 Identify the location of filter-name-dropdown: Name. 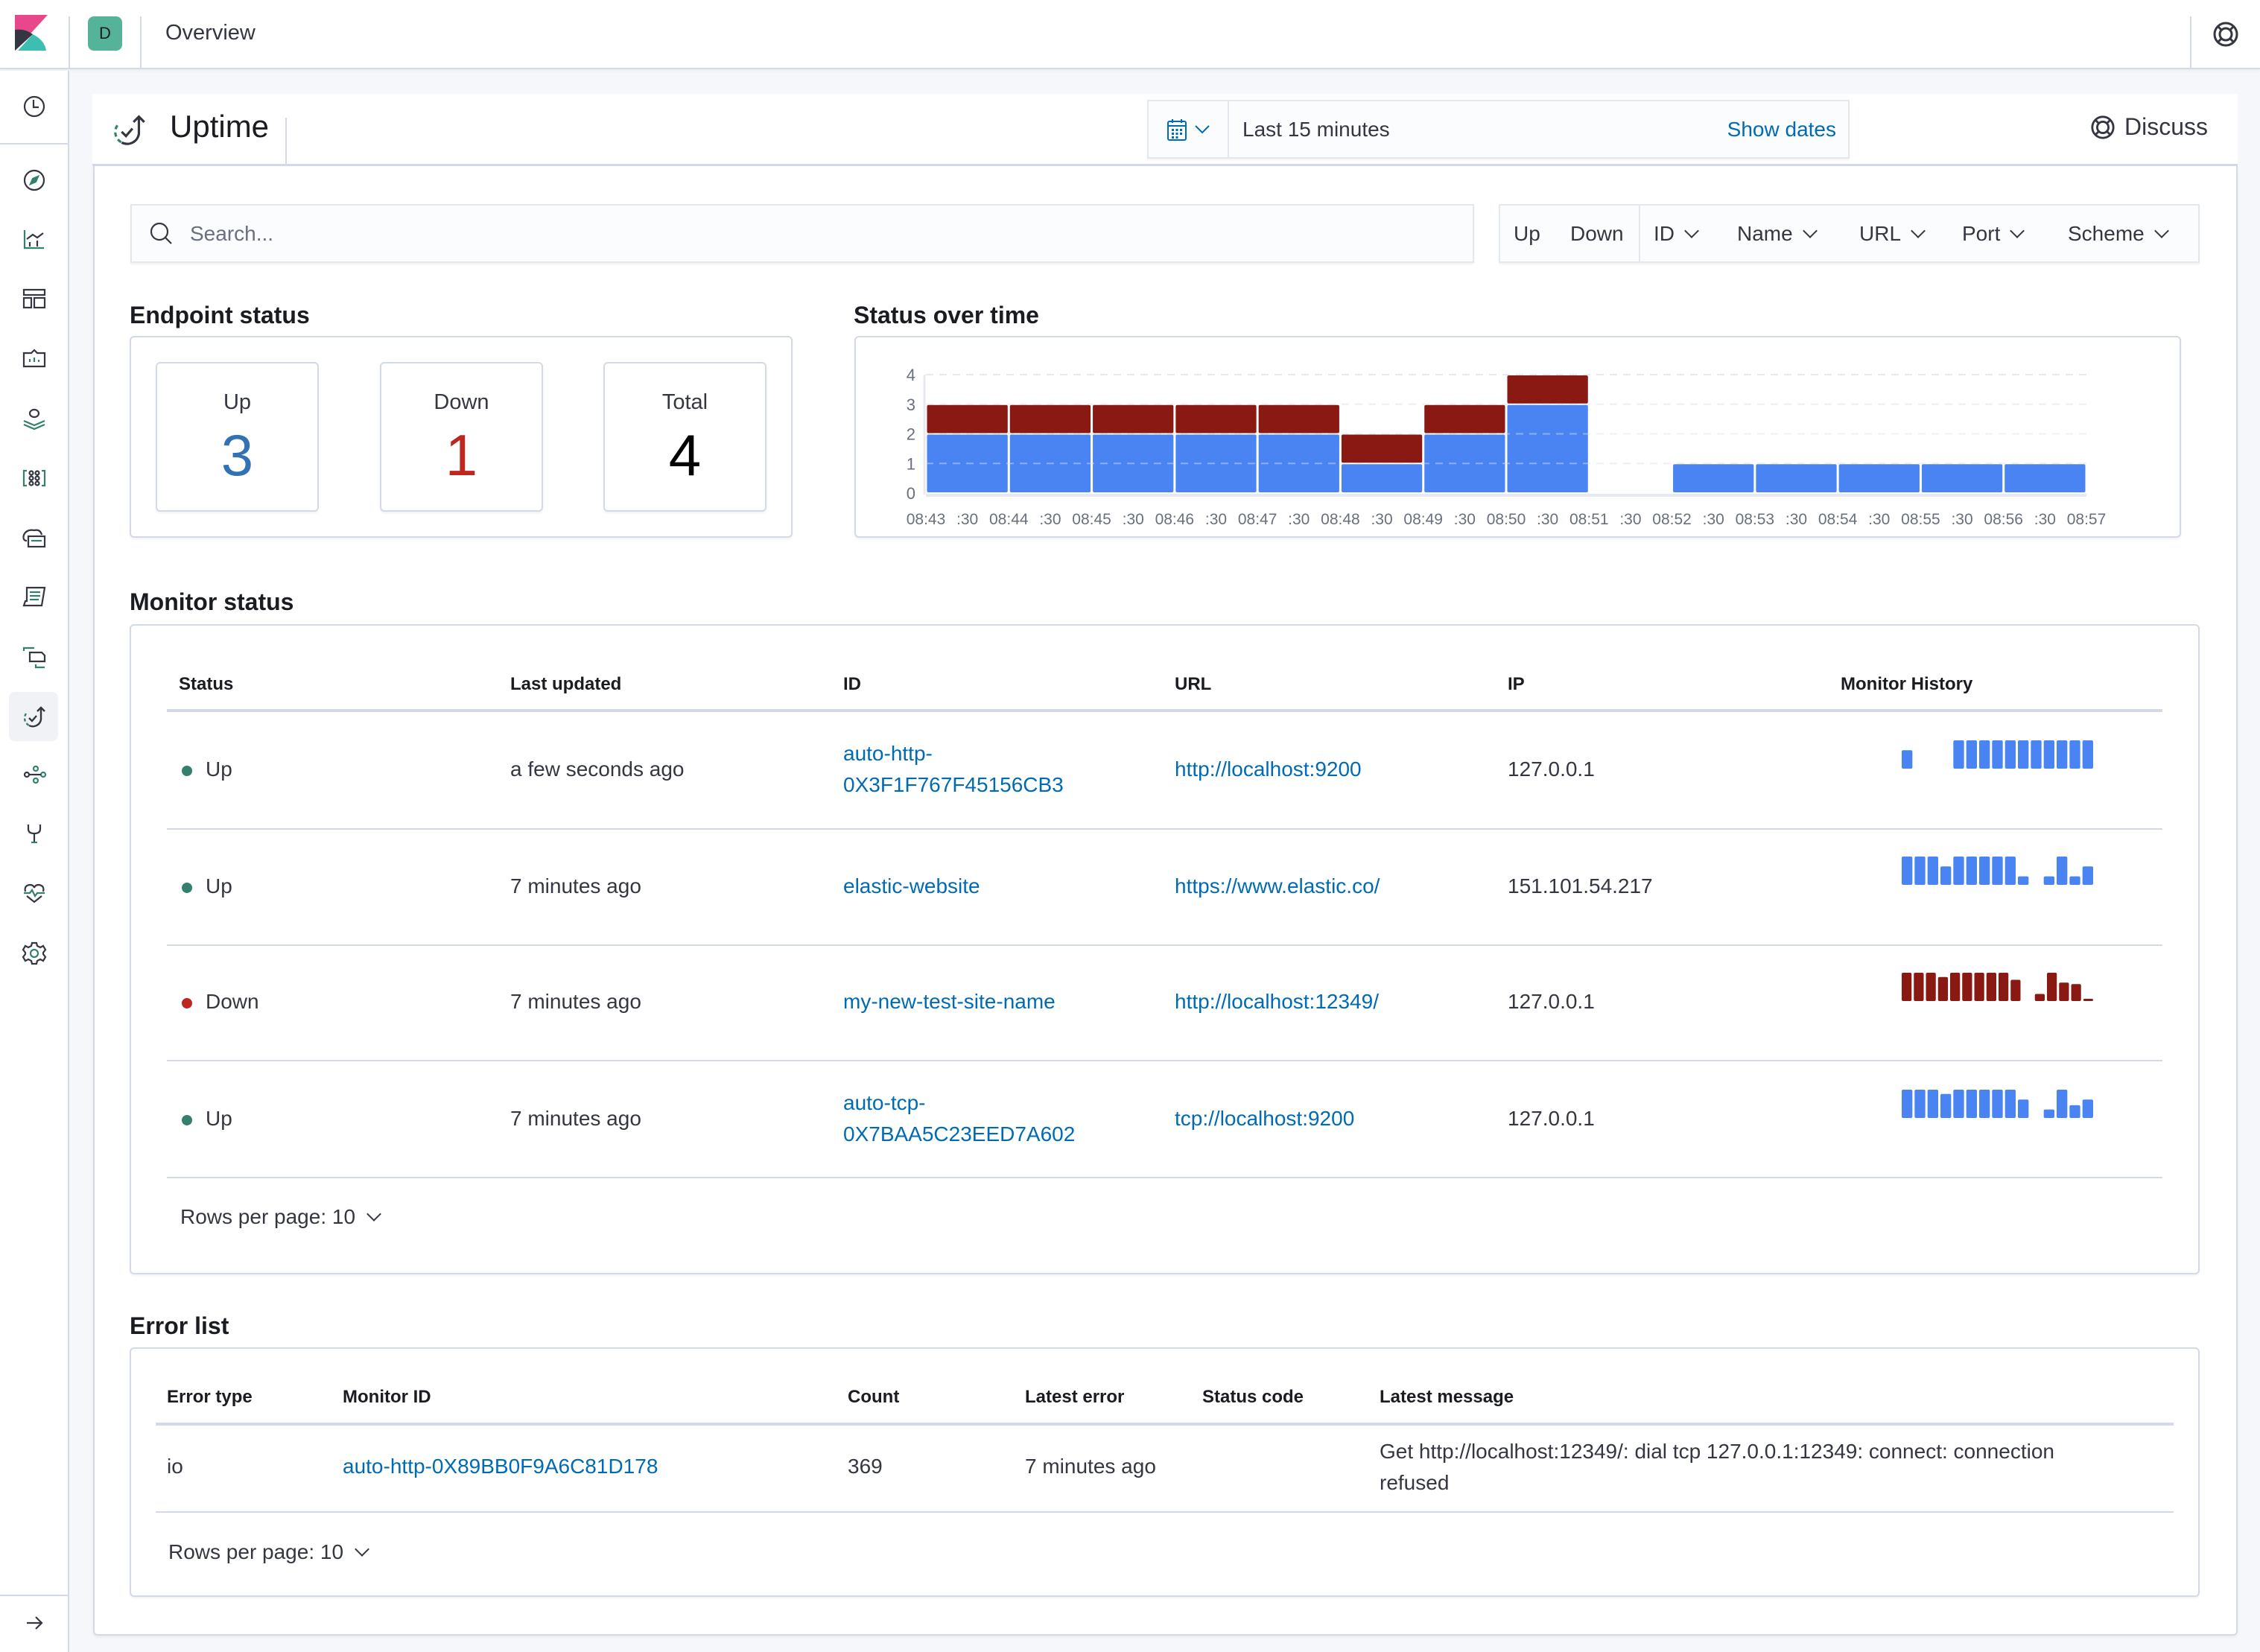
(1777, 234).